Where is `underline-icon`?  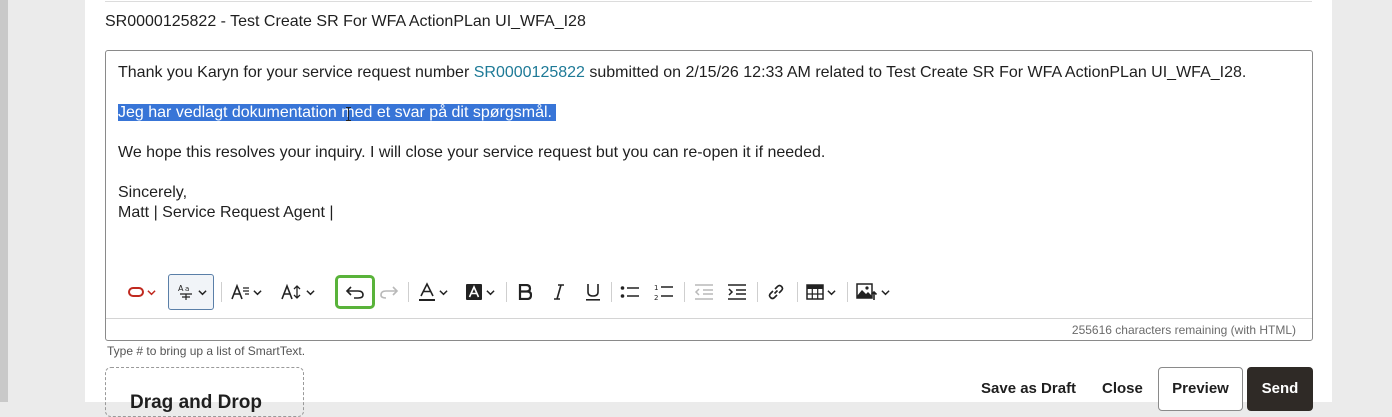 underline-icon is located at coordinates (593, 292).